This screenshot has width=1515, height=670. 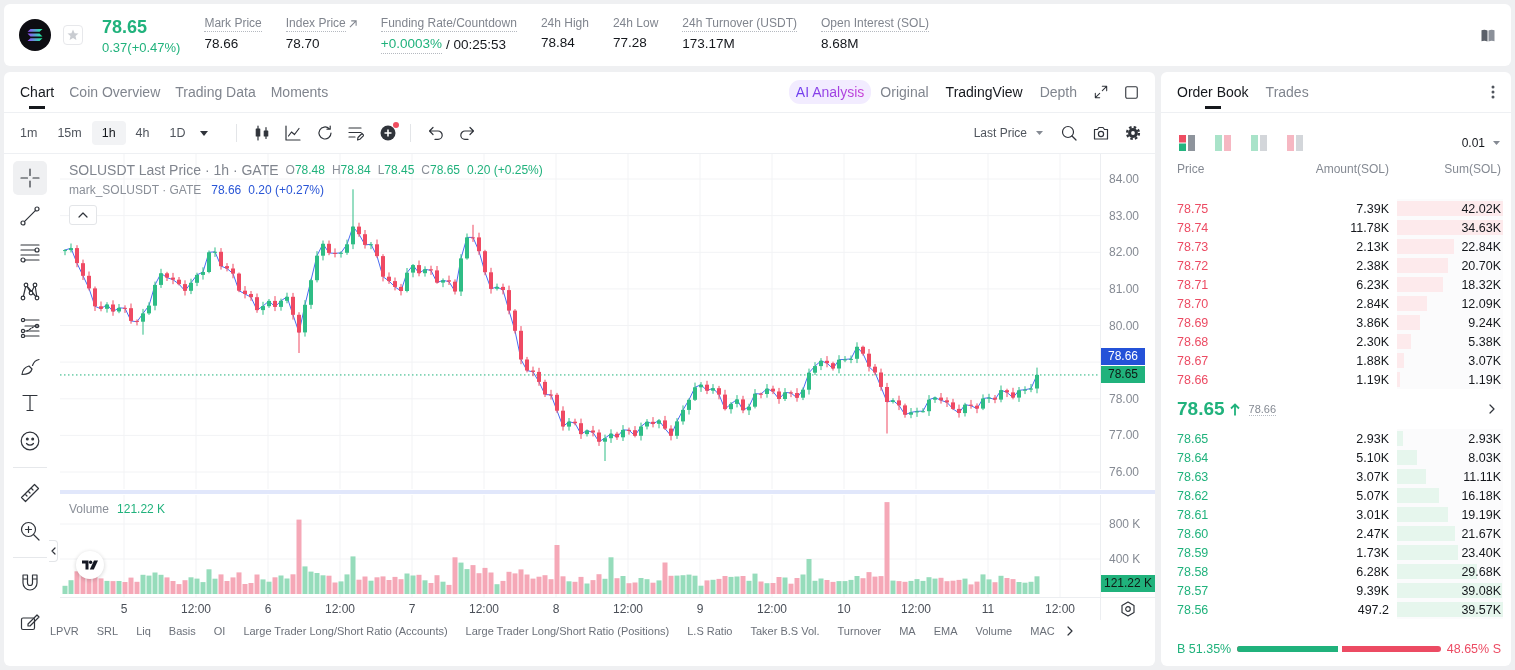 What do you see at coordinates (356, 133) in the screenshot?
I see `list-edit-icon` at bounding box center [356, 133].